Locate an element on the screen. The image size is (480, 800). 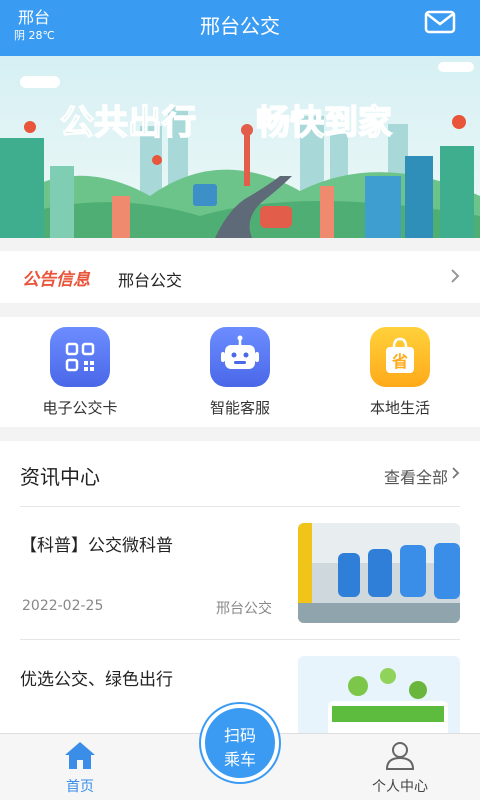
top-bar: 邢台 阴 28℃ 邢台公交 is located at coordinates (240, 28).